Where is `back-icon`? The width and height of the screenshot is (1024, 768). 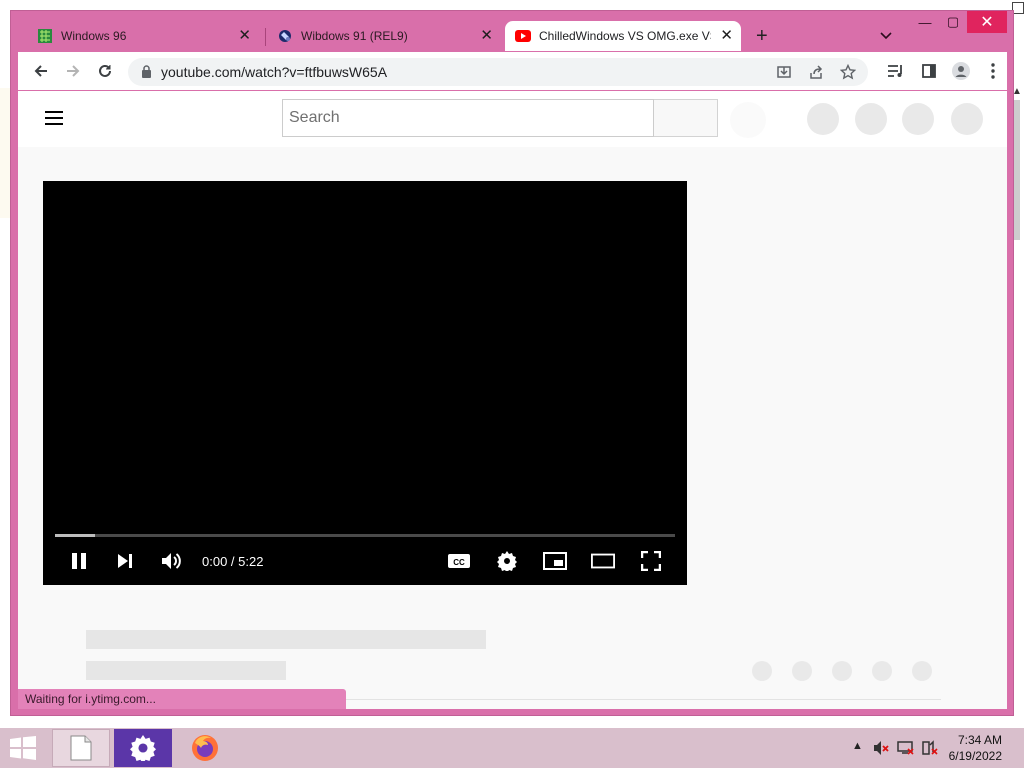 back-icon is located at coordinates (41, 71).